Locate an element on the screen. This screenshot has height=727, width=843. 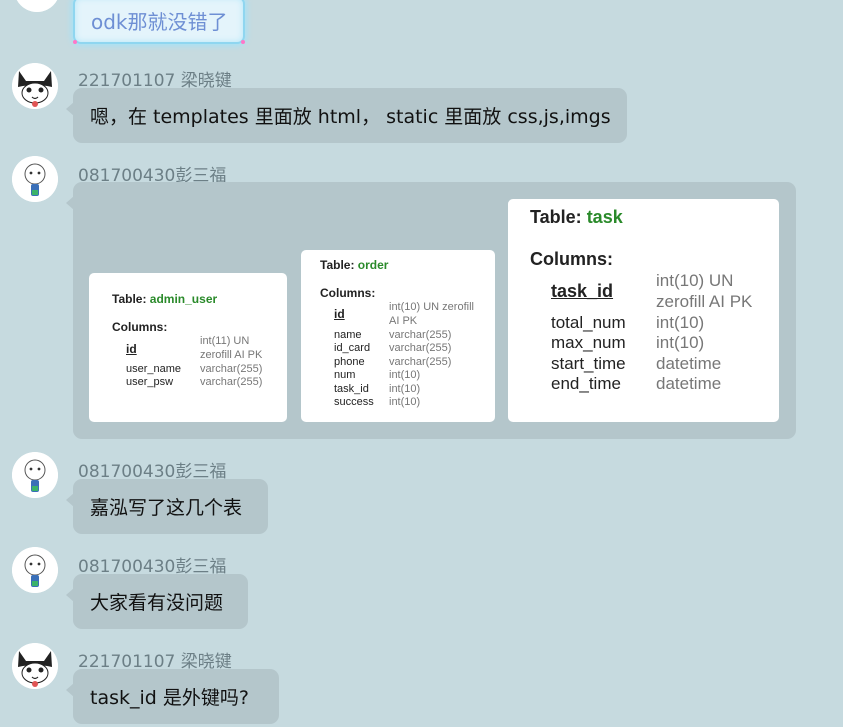
column-name: id_card is located at coordinates (352, 348).